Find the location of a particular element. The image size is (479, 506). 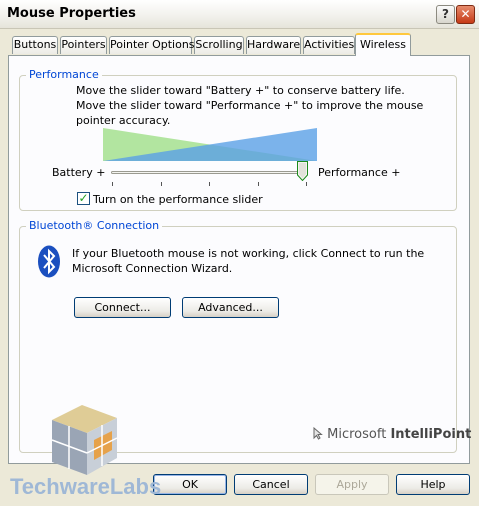

techwarelabs-logo-cube is located at coordinates (84, 440).